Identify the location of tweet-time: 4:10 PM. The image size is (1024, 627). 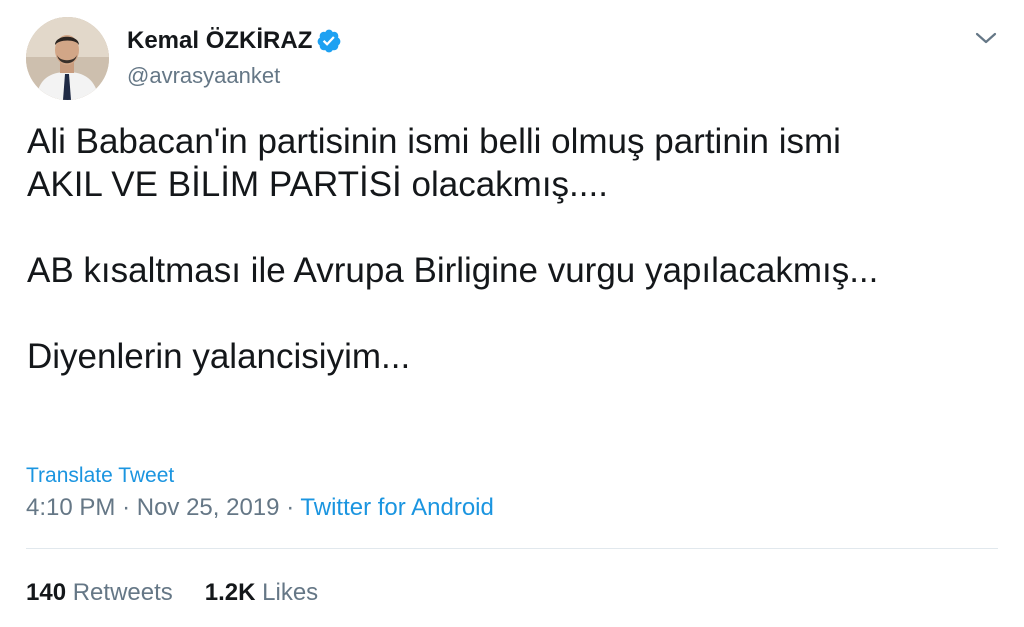
(70, 507).